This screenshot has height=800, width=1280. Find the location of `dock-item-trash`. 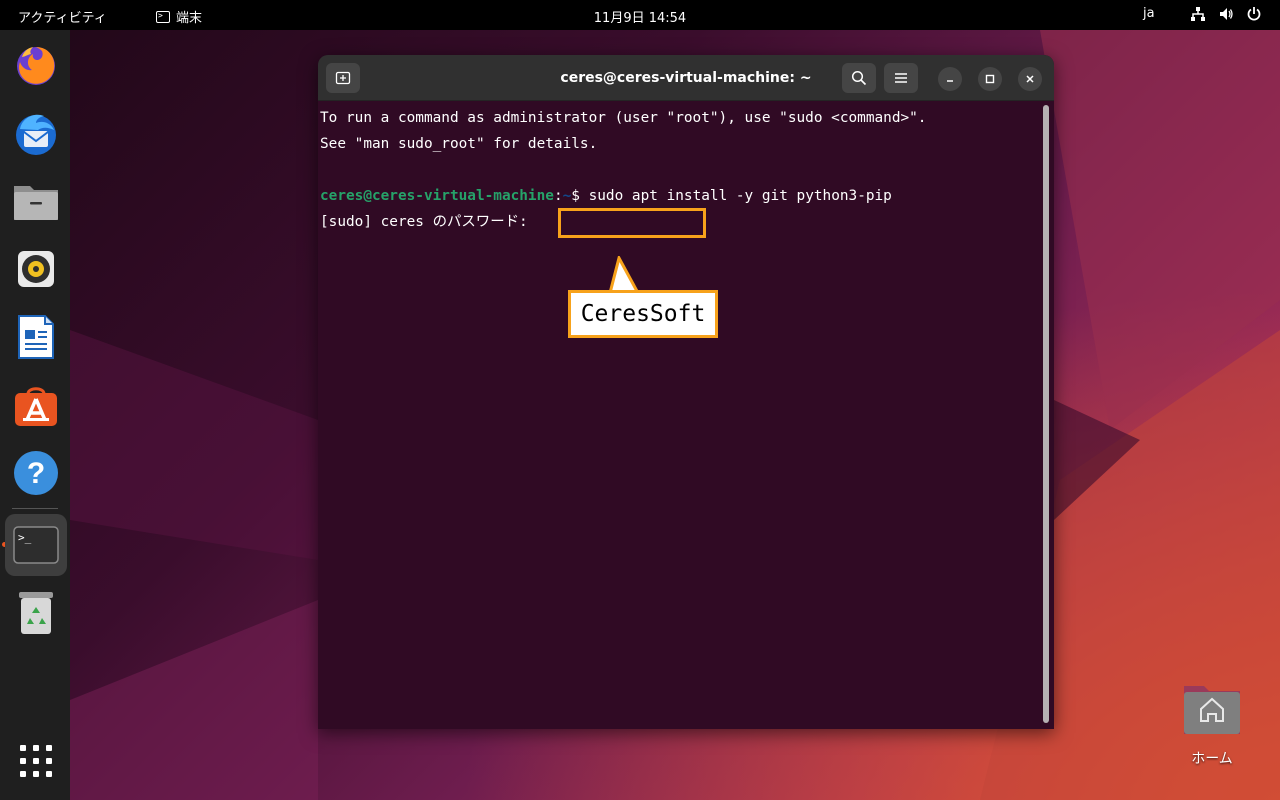

dock-item-trash is located at coordinates (36, 613).